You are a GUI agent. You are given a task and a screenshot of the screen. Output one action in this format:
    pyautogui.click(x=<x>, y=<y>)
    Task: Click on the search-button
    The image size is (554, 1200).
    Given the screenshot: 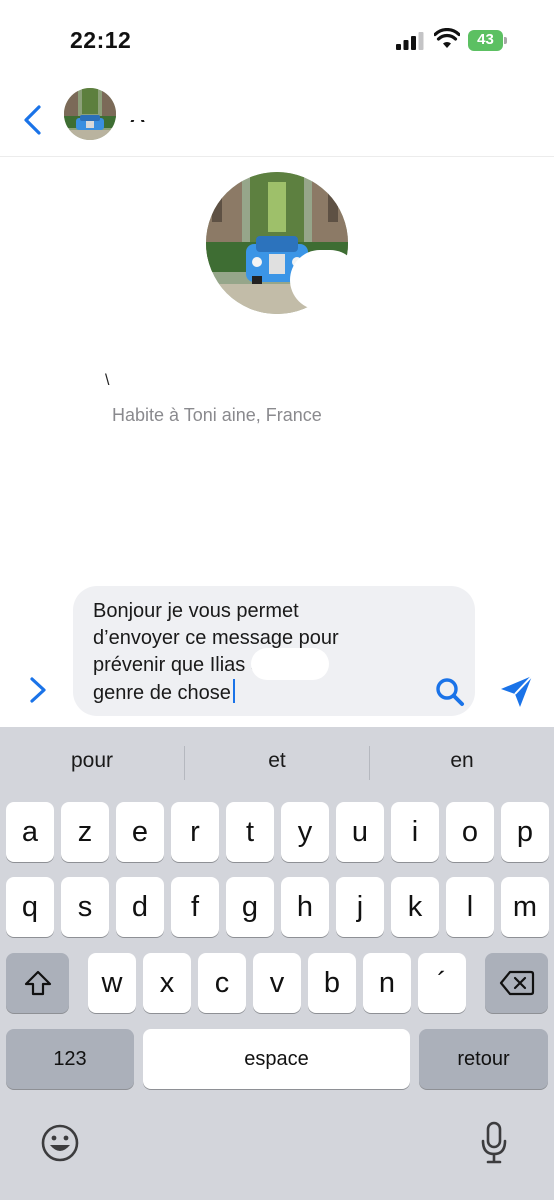 What is the action you would take?
    pyautogui.click(x=450, y=692)
    